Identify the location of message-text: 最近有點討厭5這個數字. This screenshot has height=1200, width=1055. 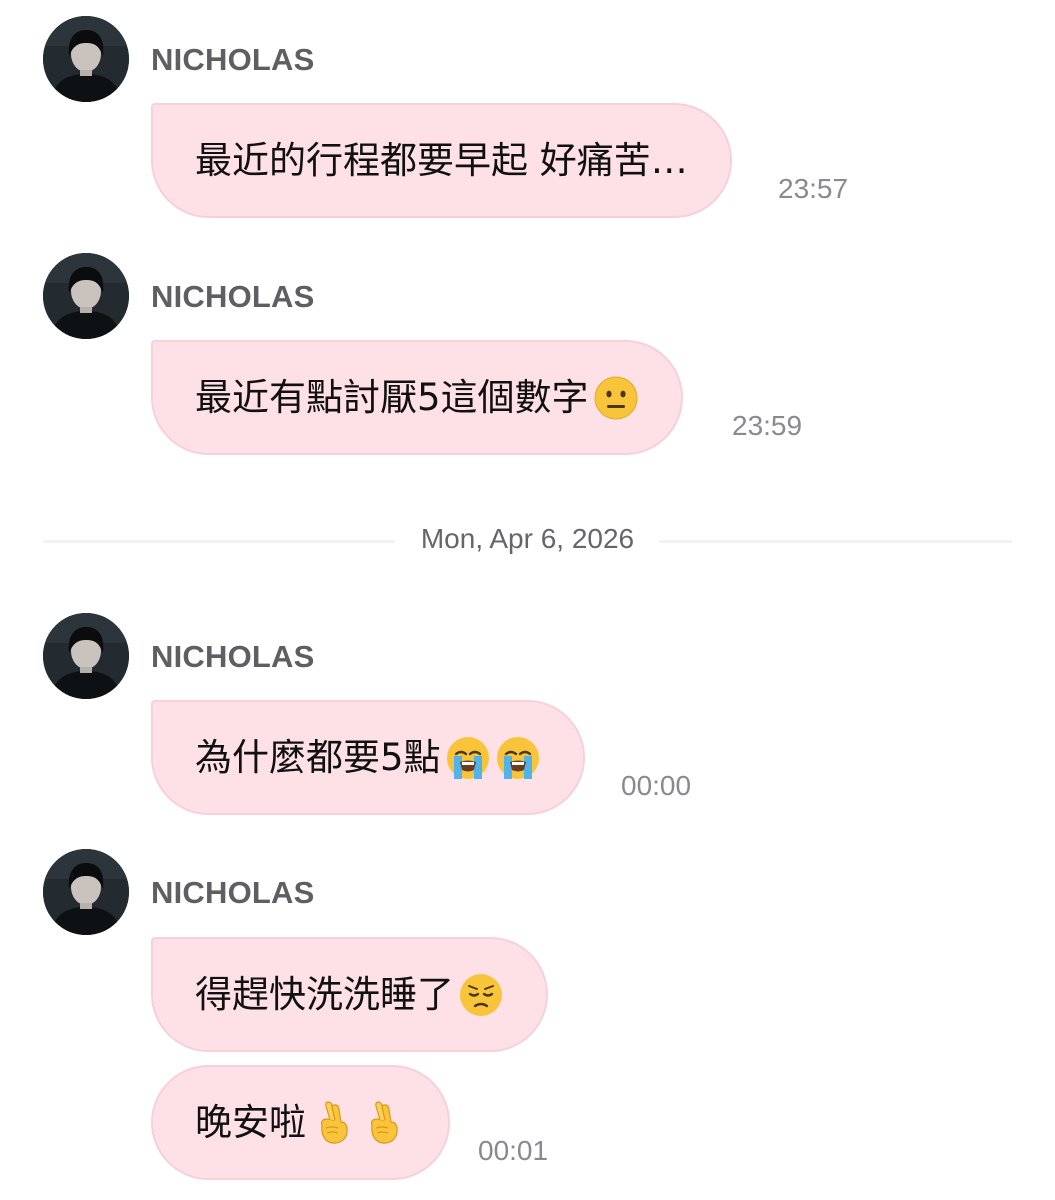
(392, 397).